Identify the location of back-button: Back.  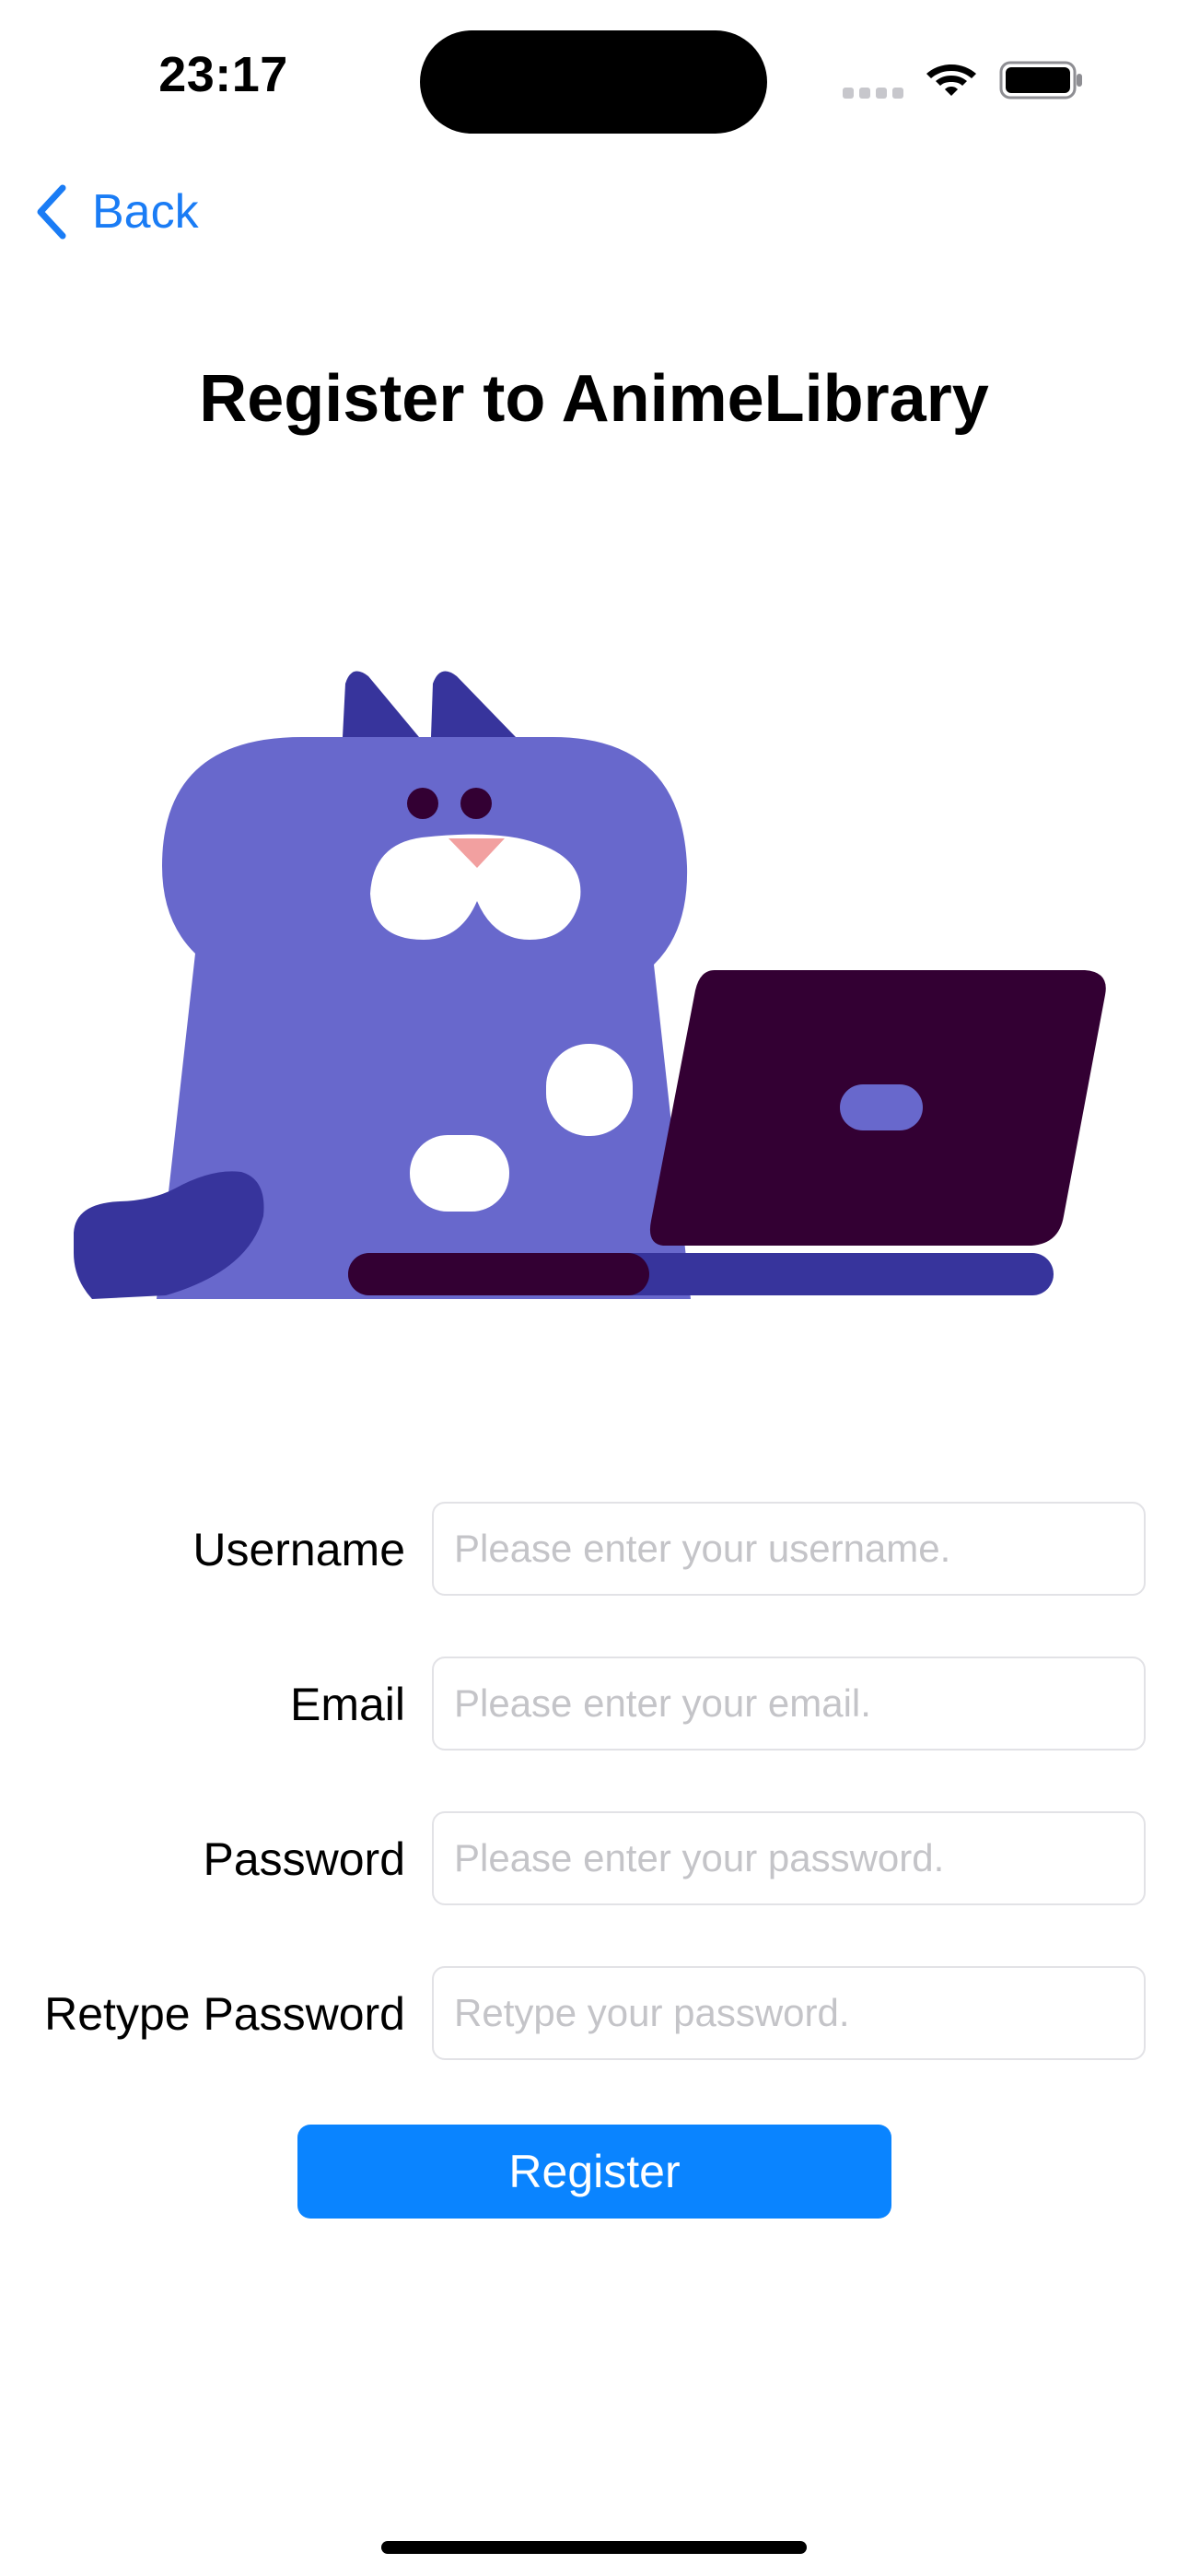
(116, 212).